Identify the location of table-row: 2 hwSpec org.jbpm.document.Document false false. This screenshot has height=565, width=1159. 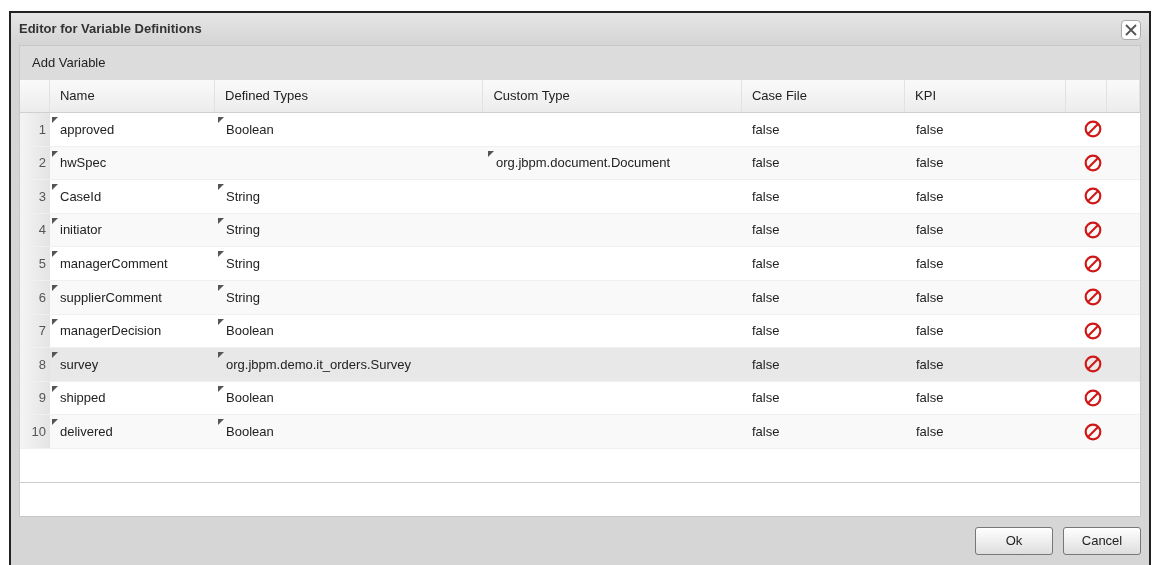
(580, 163).